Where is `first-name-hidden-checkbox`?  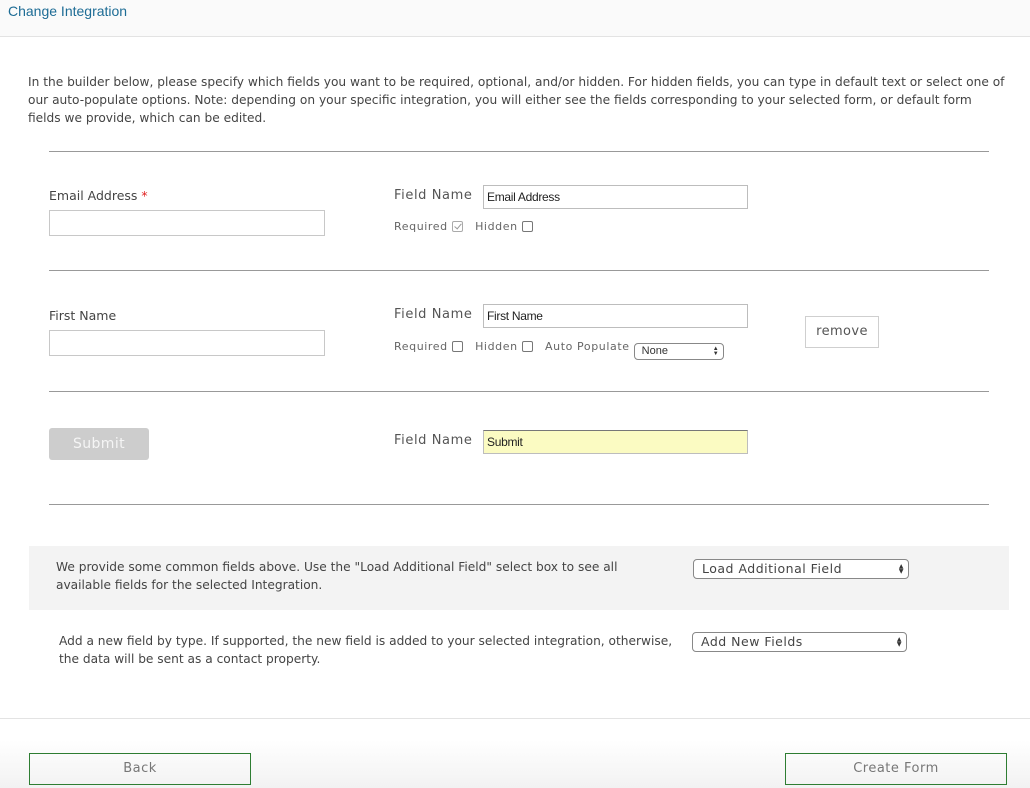
first-name-hidden-checkbox is located at coordinates (527, 346).